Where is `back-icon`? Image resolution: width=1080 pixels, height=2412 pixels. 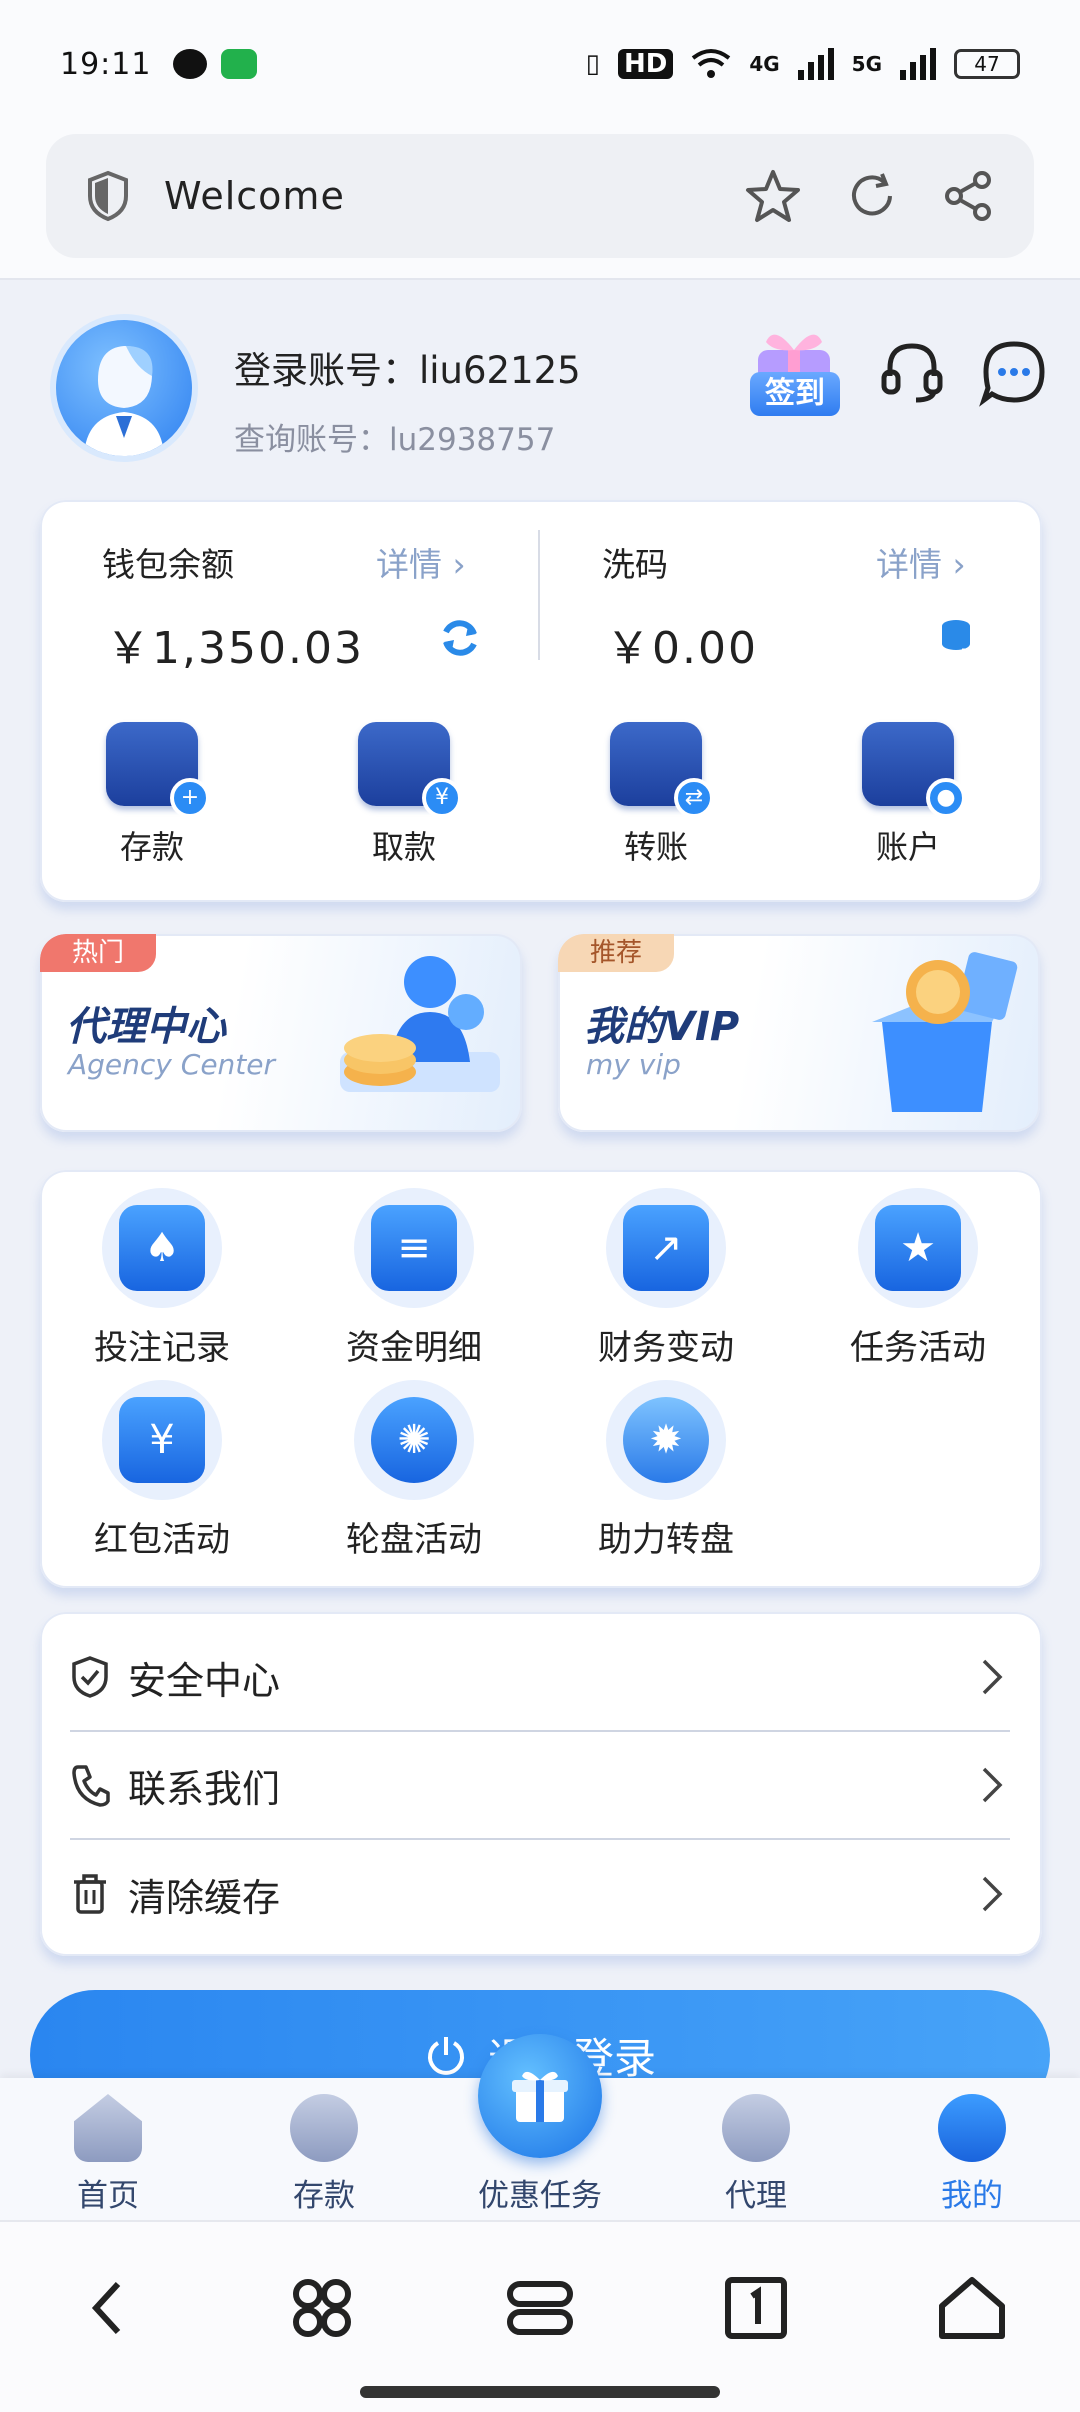 back-icon is located at coordinates (110, 2308).